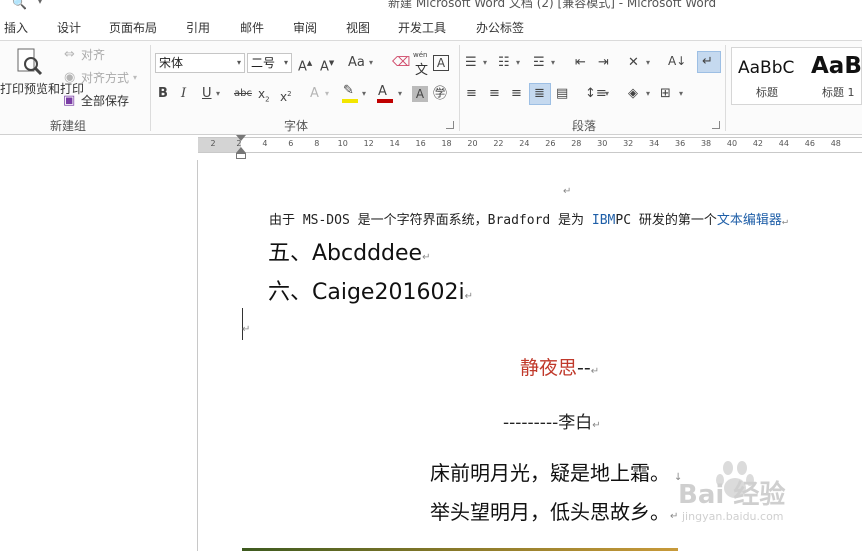 Image resolution: width=862 pixels, height=551 pixels. I want to click on ruler-tick-label: 16, so click(420, 143).